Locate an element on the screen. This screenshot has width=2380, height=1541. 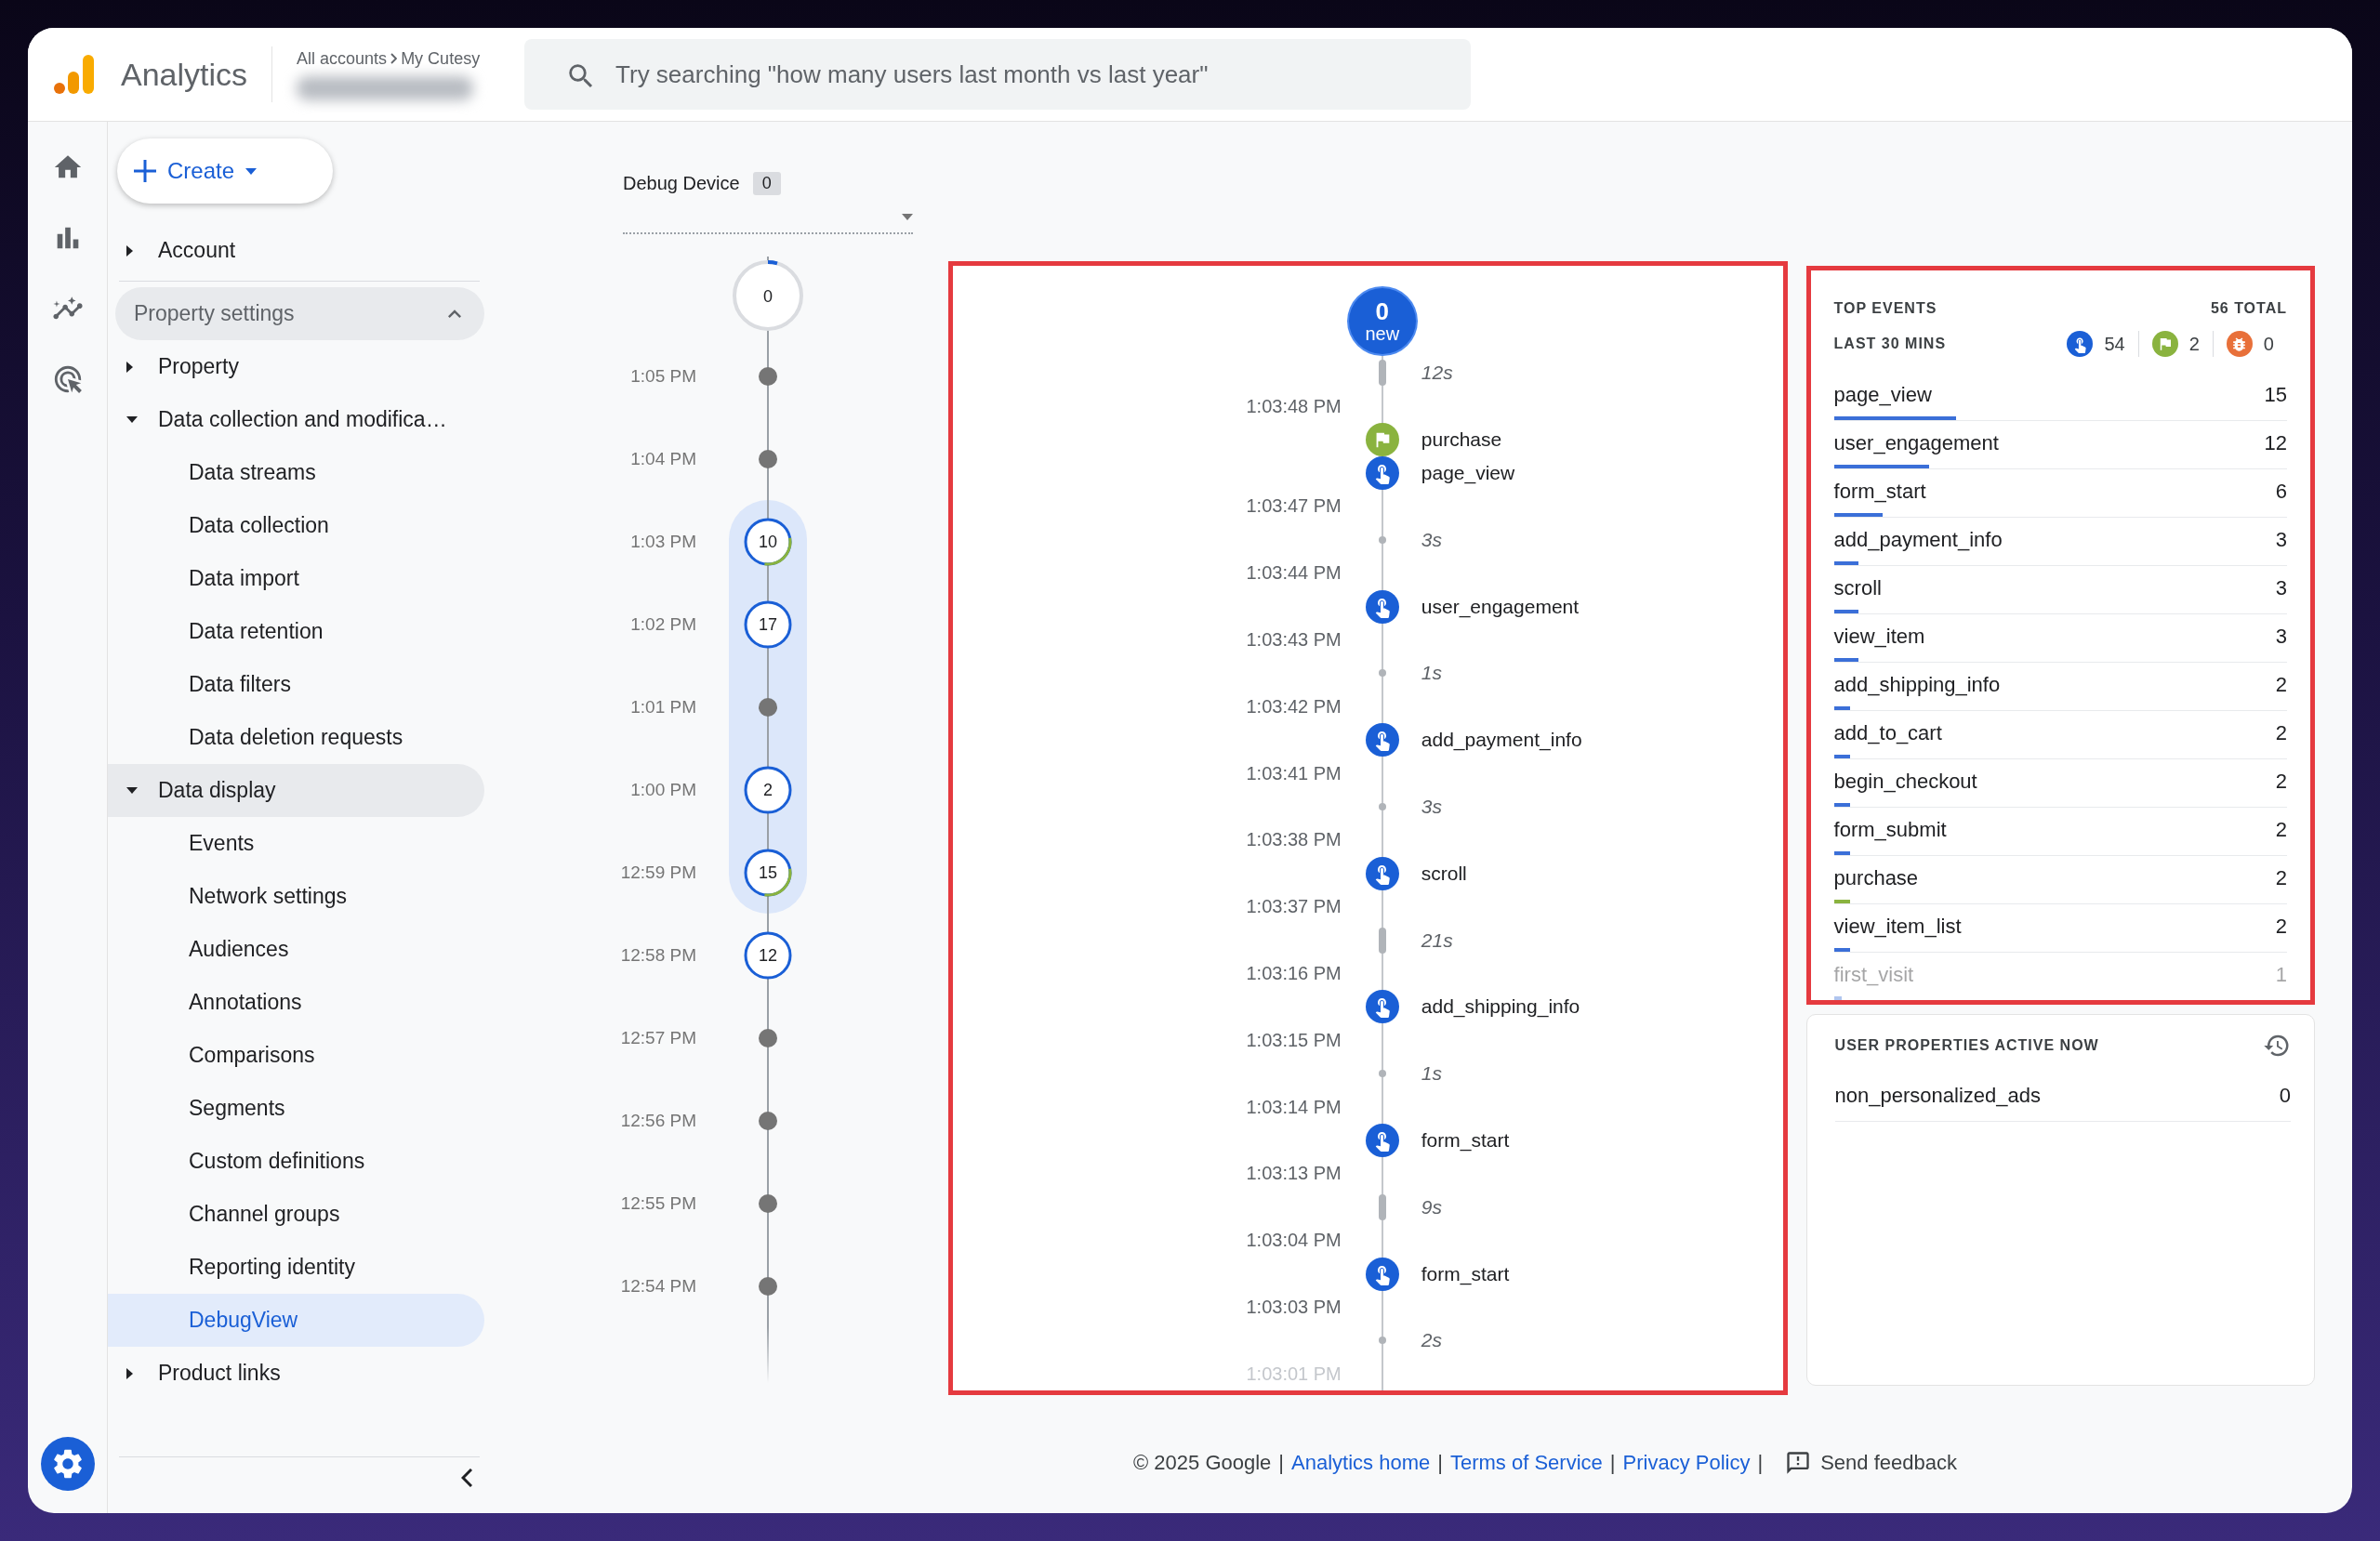
nav-item: Segments is located at coordinates (296, 1108).